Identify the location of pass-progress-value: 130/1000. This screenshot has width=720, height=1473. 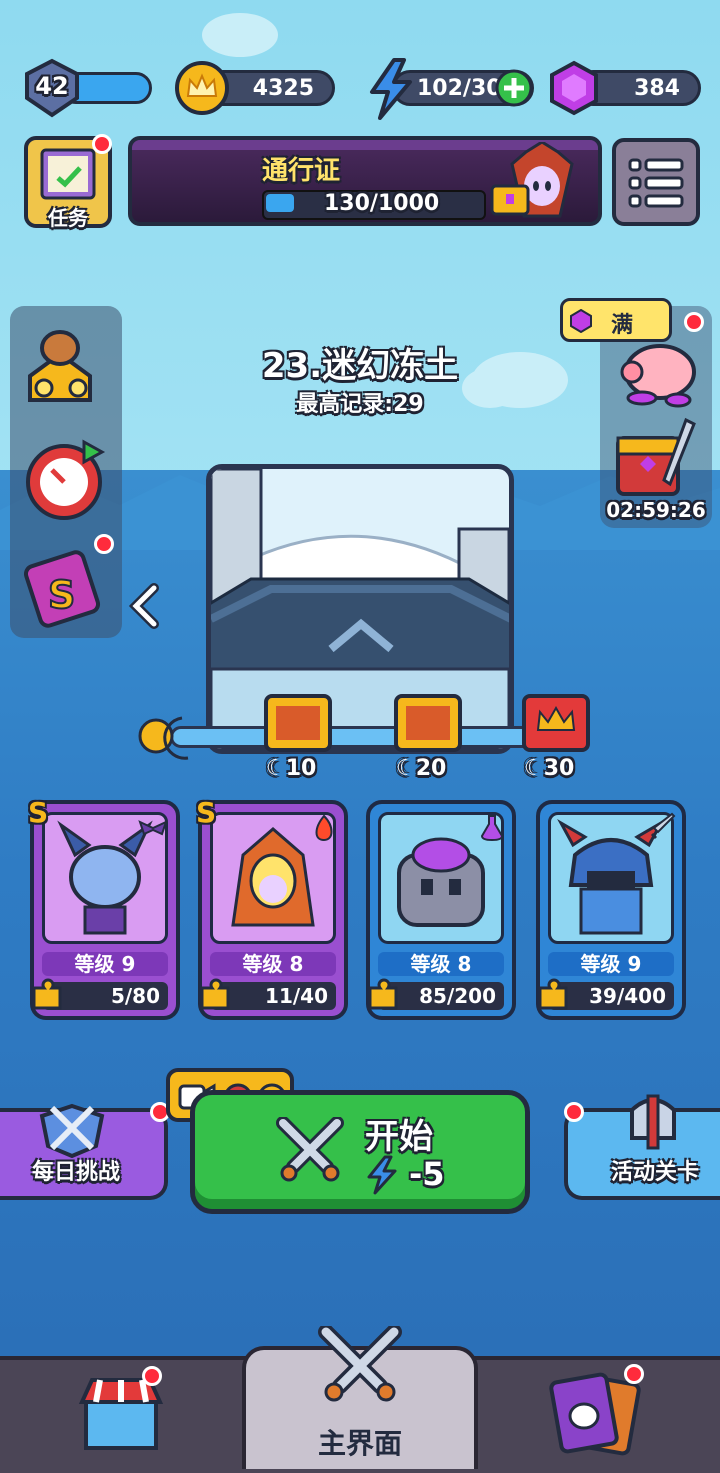
(382, 203).